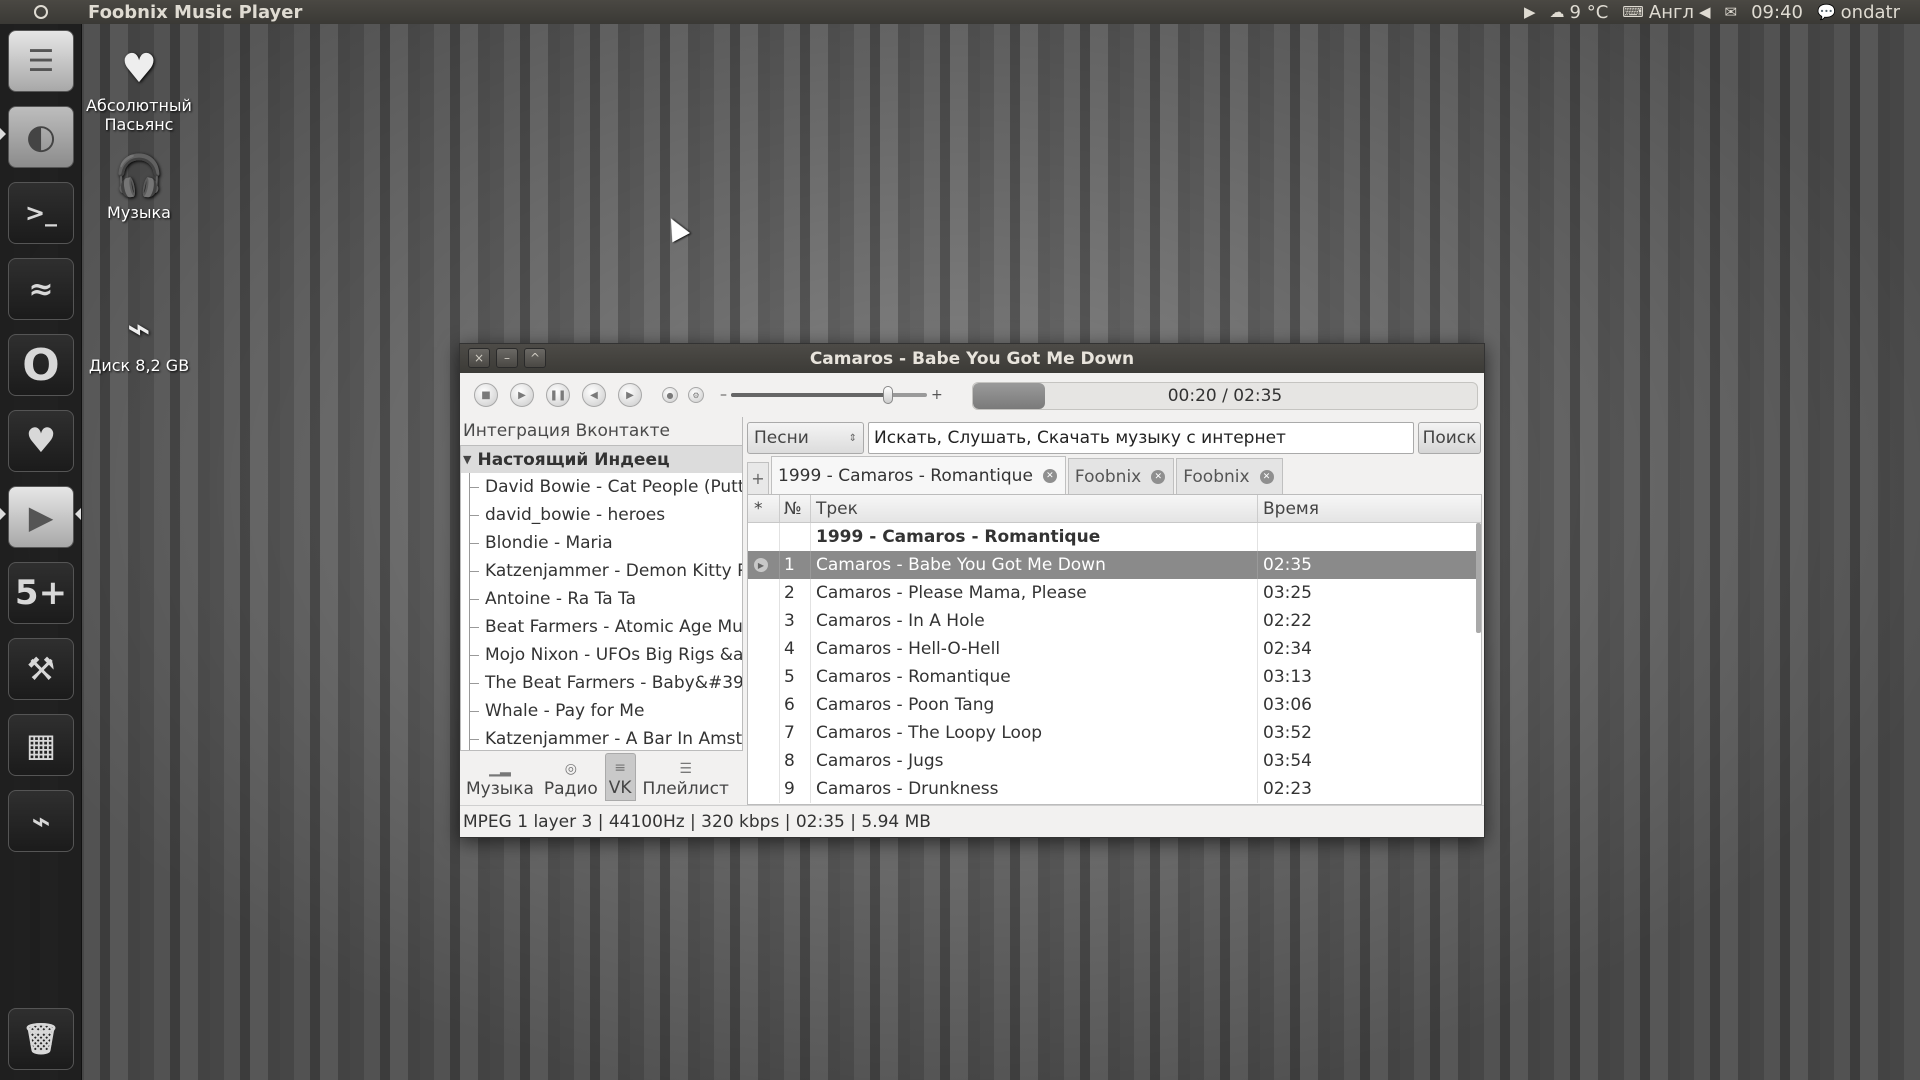 This screenshot has height=1080, width=1920. What do you see at coordinates (601, 543) in the screenshot?
I see `tree-item: Blondie - Maria` at bounding box center [601, 543].